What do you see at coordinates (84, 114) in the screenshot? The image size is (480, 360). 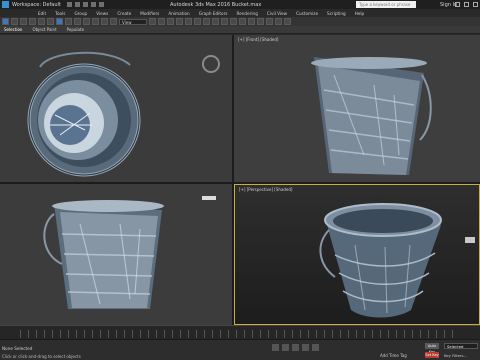 I see `bucket-top-view` at bounding box center [84, 114].